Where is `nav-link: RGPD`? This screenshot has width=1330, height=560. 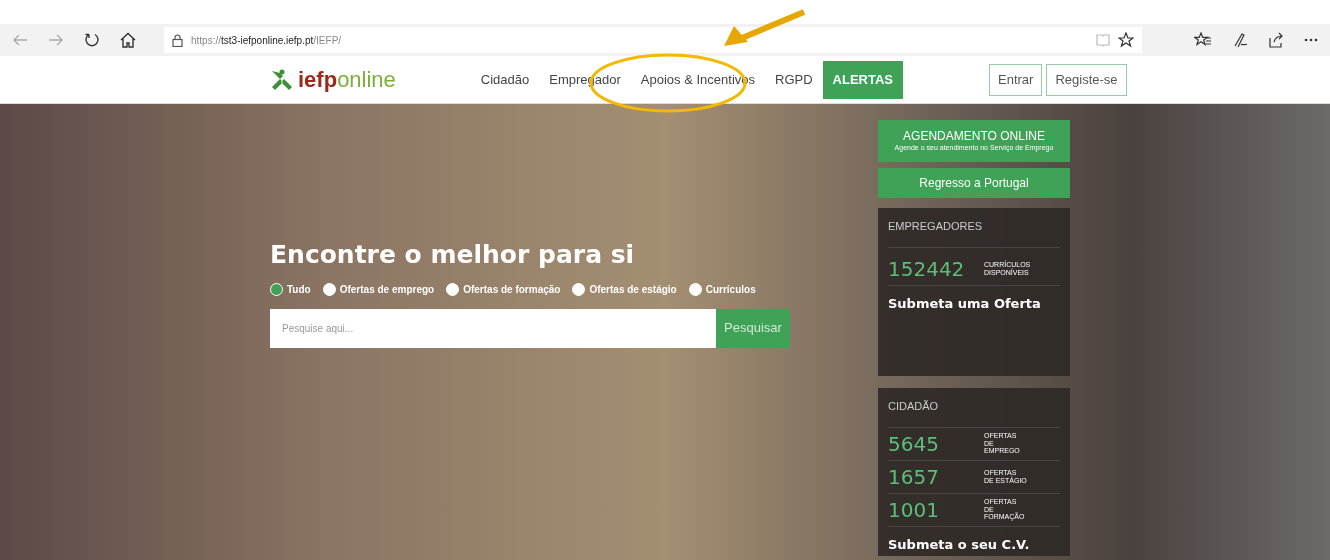 nav-link: RGPD is located at coordinates (794, 79).